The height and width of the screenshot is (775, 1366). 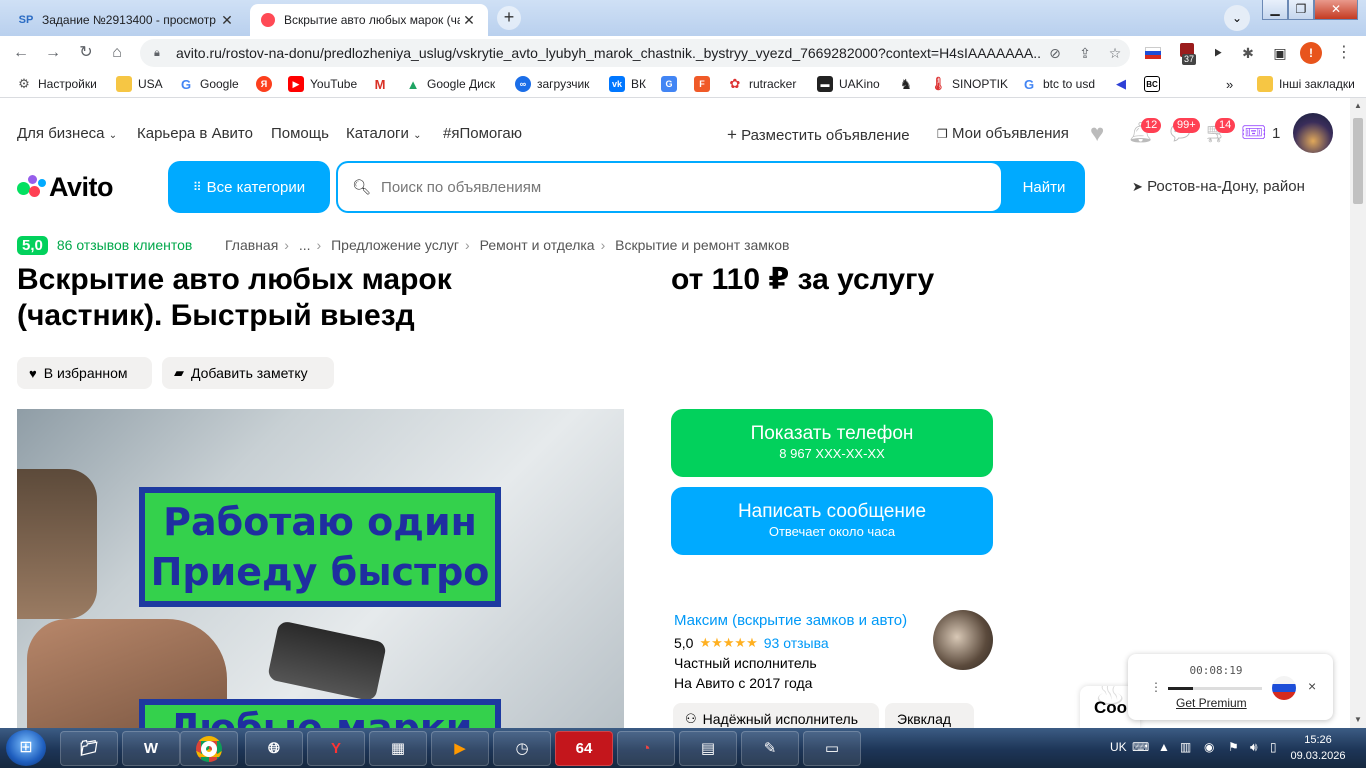 What do you see at coordinates (1358, 161) in the screenshot?
I see `scrollbar-thumb` at bounding box center [1358, 161].